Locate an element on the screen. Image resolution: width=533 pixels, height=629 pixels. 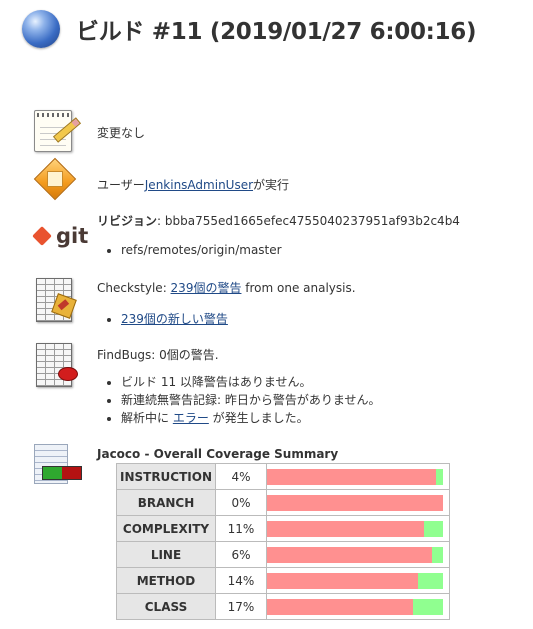
coverage-percent: 14% is located at coordinates (241, 580).